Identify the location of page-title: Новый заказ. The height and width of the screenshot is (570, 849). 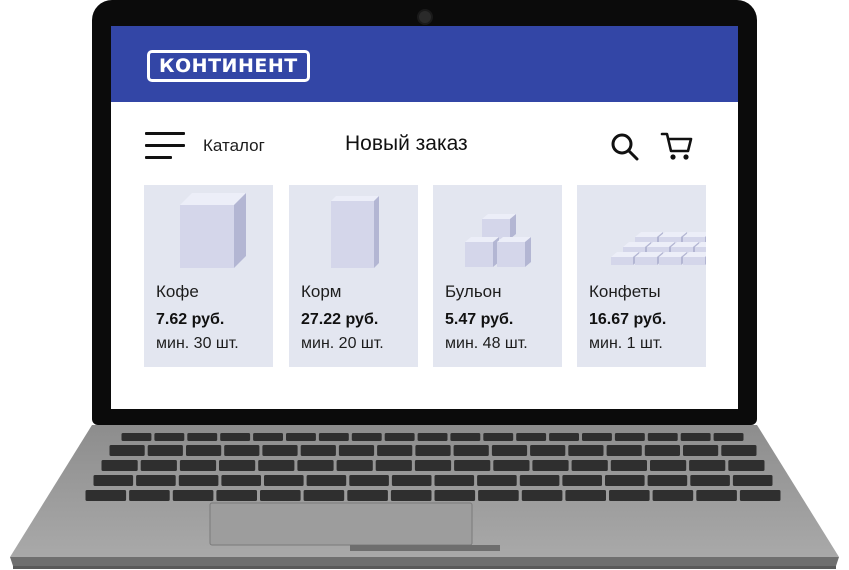
(406, 143).